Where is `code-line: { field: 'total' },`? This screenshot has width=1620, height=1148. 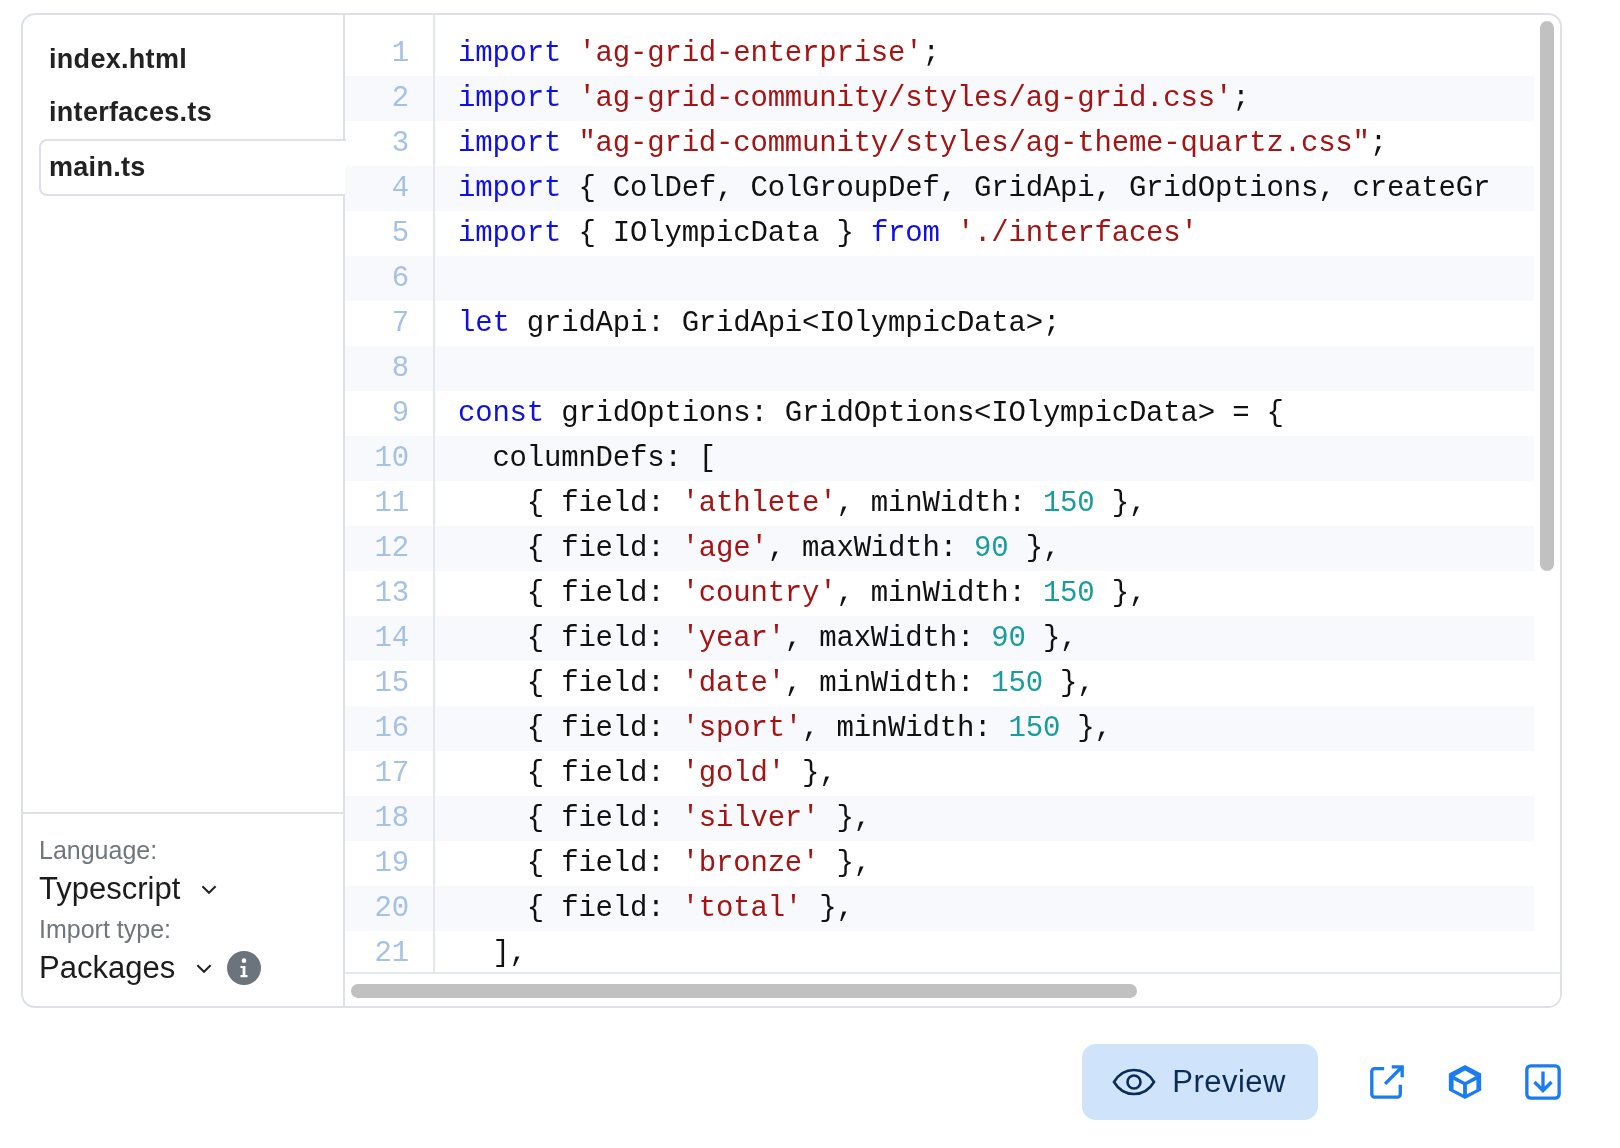 code-line: { field: 'total' }, is located at coordinates (689, 908).